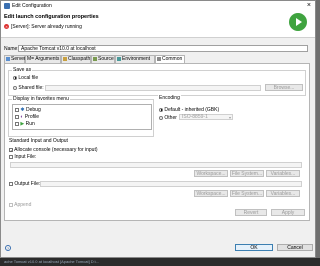 This screenshot has width=320, height=266. What do you see at coordinates (24, 184) in the screenshot?
I see `output-file-option: Output File:` at bounding box center [24, 184].